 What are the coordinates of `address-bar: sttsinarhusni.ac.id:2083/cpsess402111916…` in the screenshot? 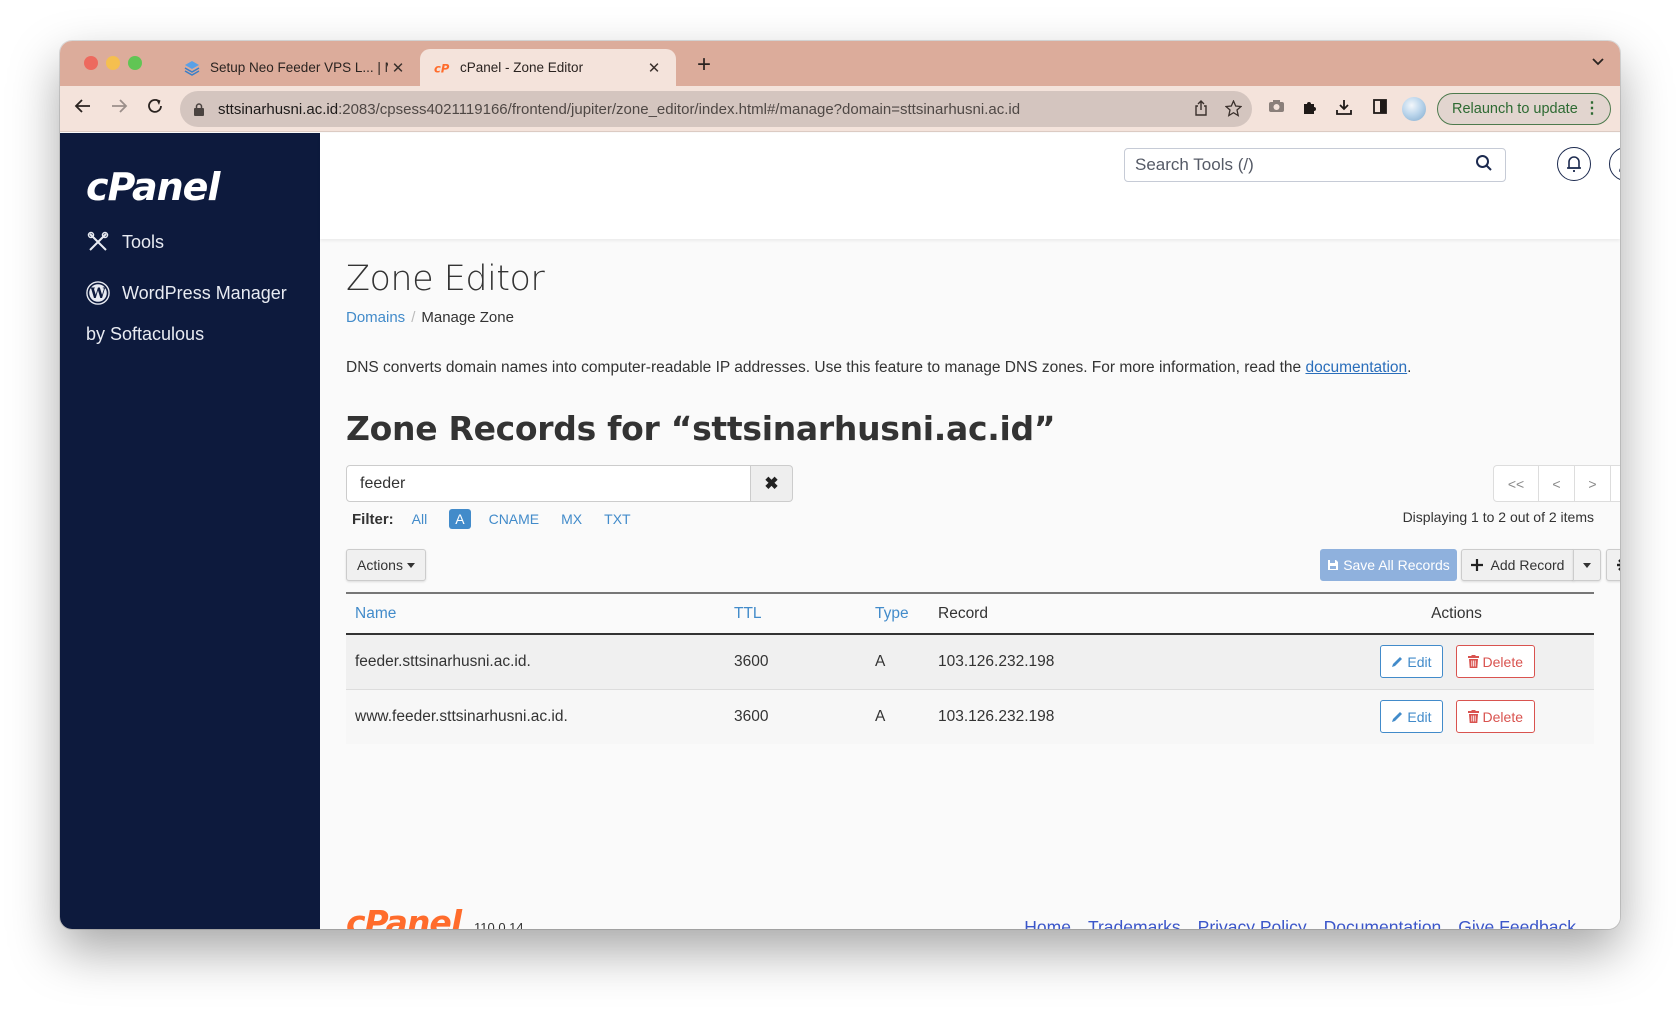 It's located at (716, 109).